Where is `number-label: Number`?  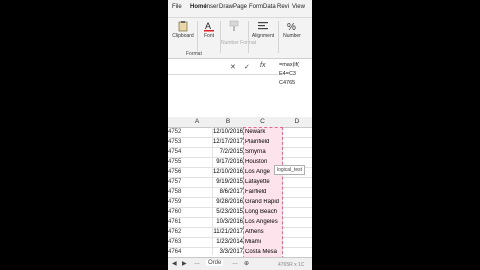
number-label: Number is located at coordinates (292, 36).